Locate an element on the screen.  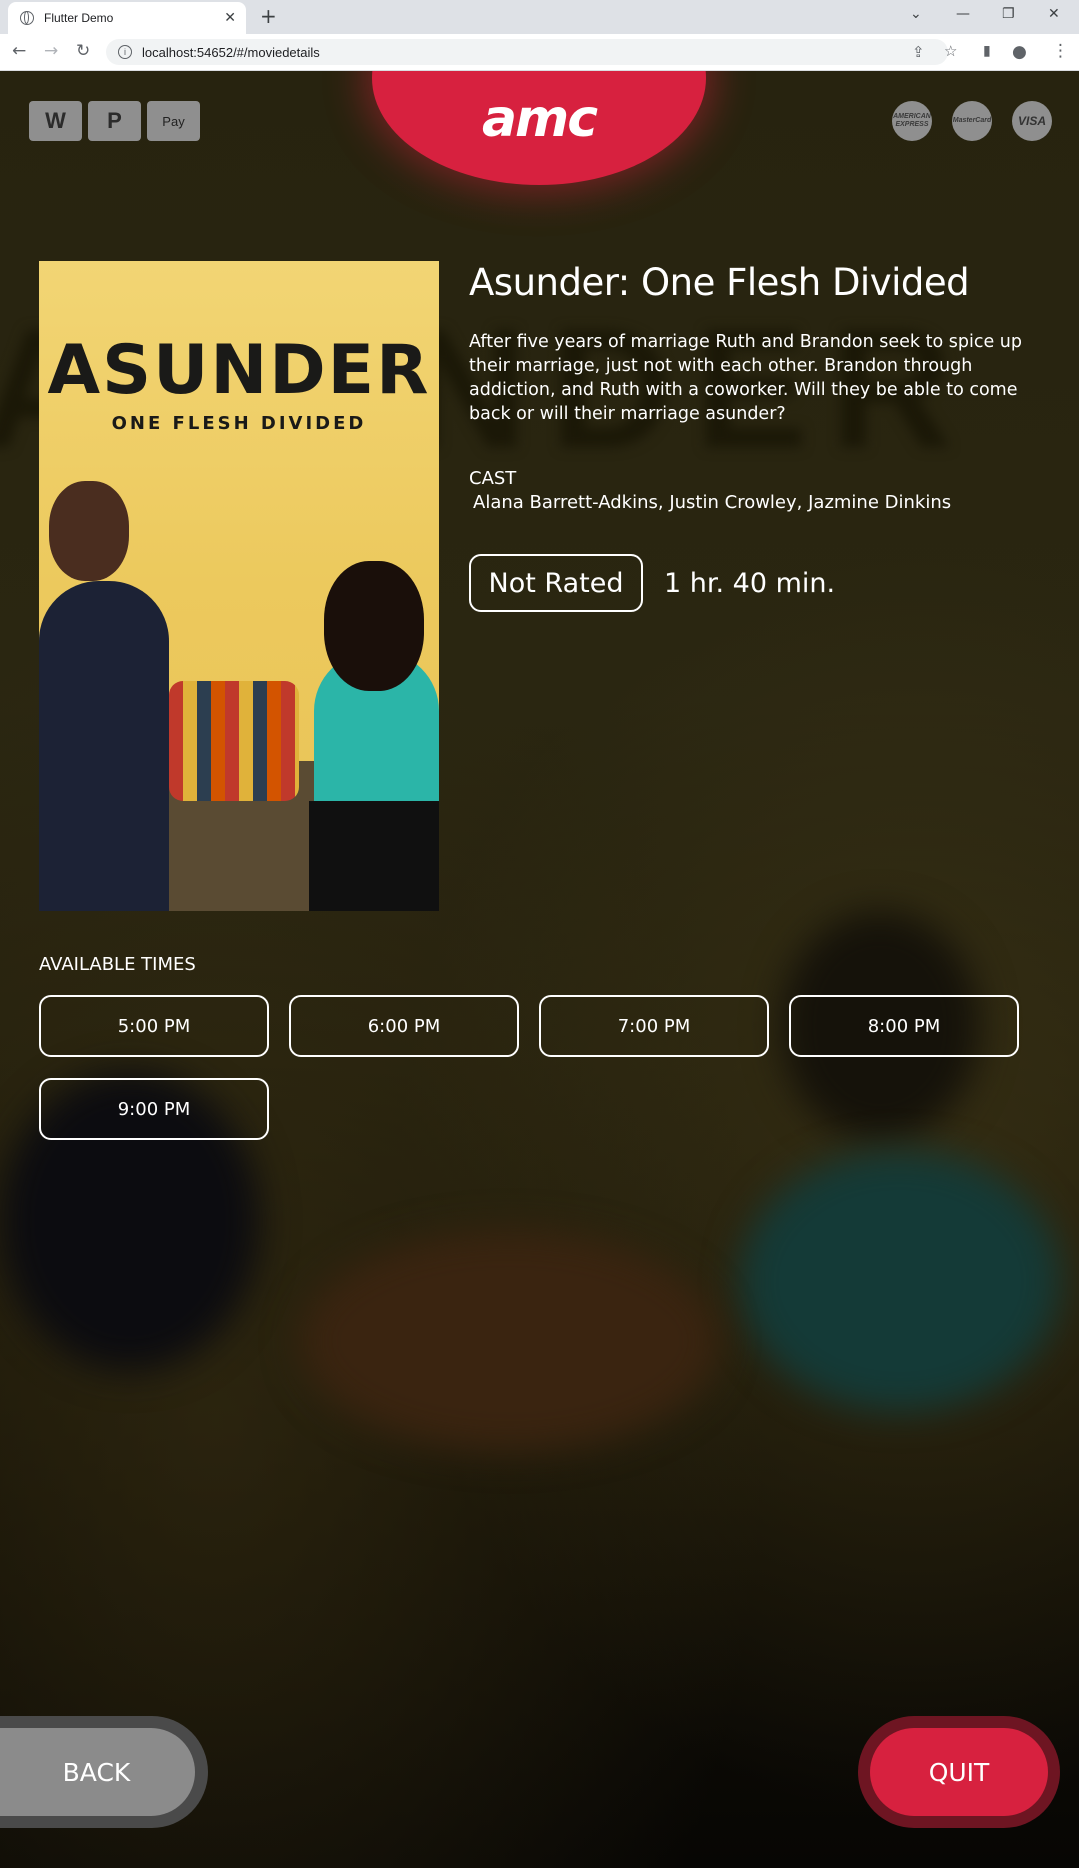
browser-tab: Flutter Demo ✕ is located at coordinates (127, 18).